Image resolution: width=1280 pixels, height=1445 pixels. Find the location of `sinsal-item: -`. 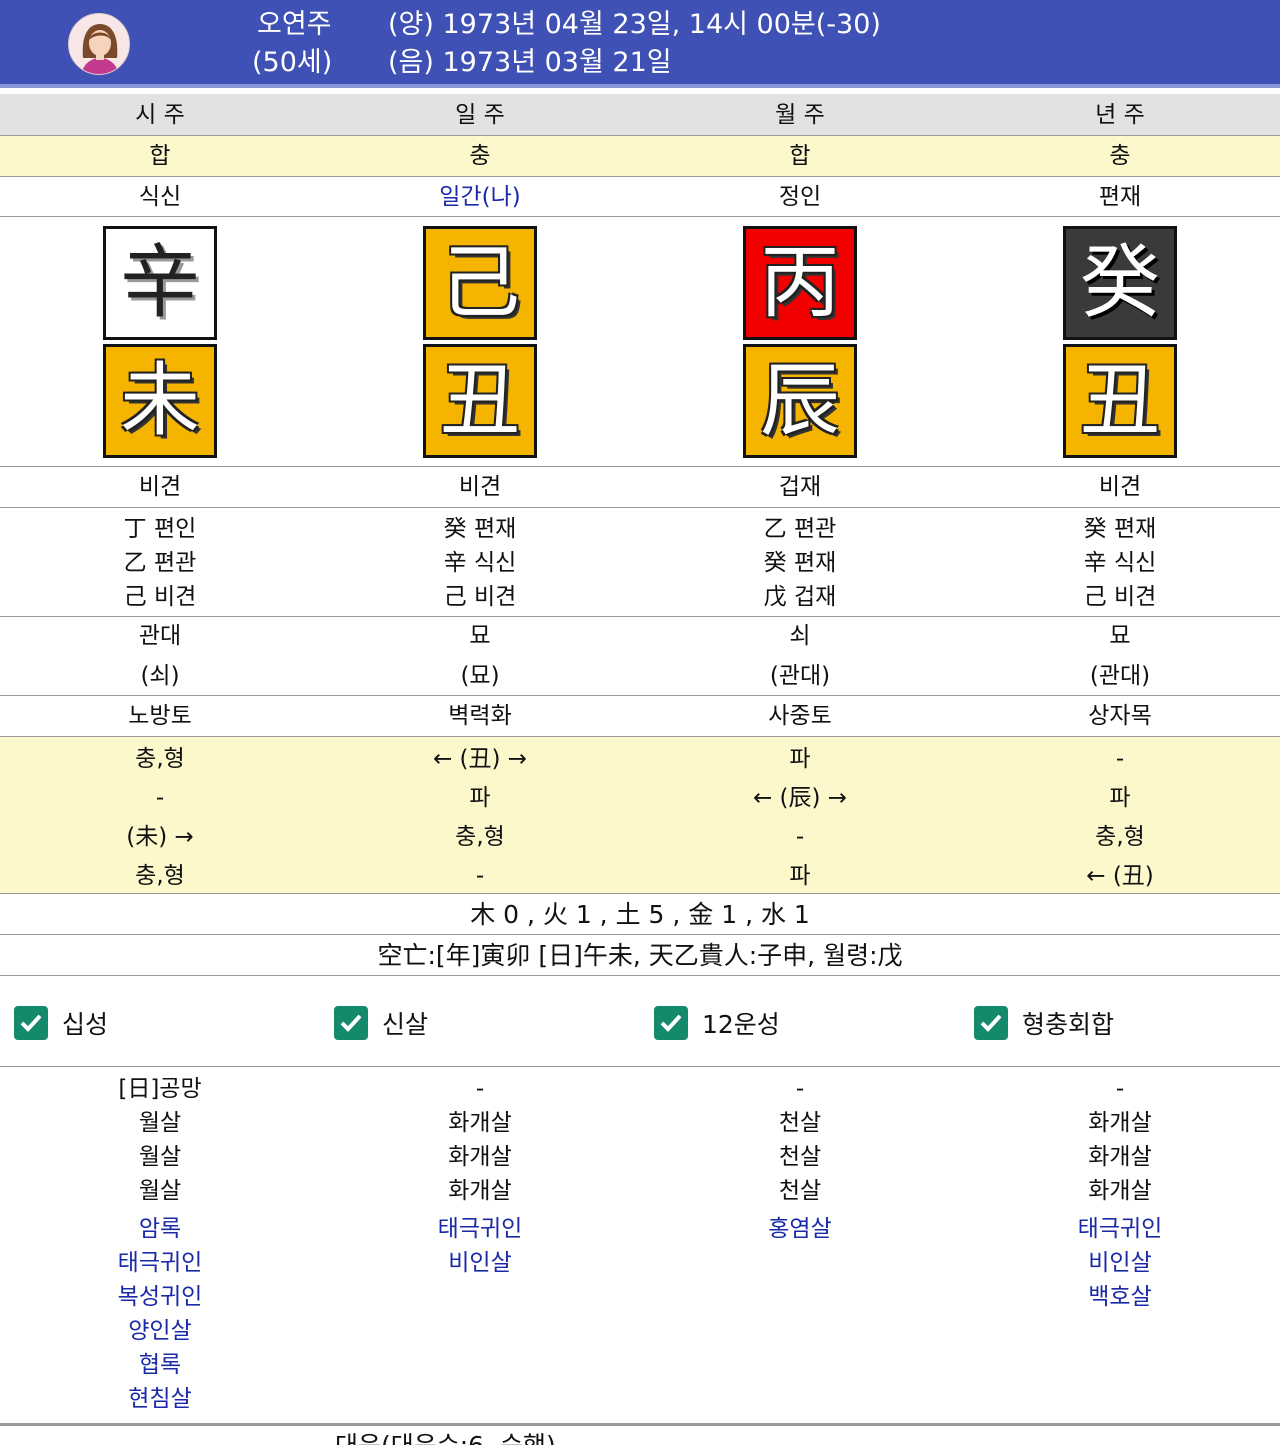

sinsal-item: - is located at coordinates (480, 1089).